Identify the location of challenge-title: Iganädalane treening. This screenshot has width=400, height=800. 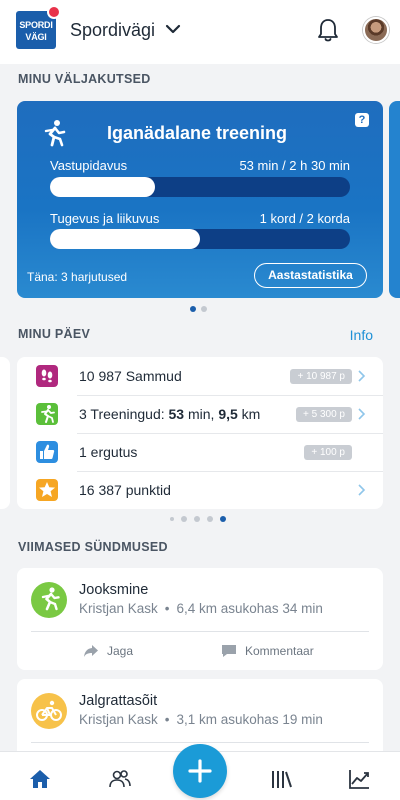
(197, 133).